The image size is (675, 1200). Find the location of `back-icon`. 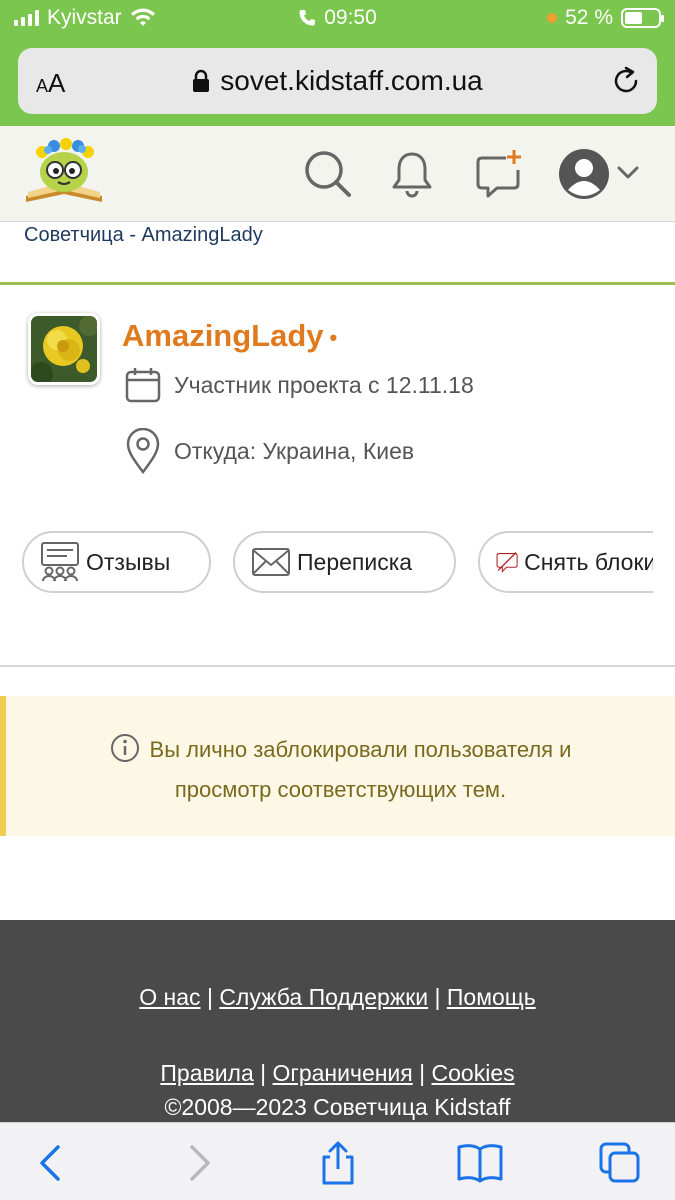

back-icon is located at coordinates (52, 1163).